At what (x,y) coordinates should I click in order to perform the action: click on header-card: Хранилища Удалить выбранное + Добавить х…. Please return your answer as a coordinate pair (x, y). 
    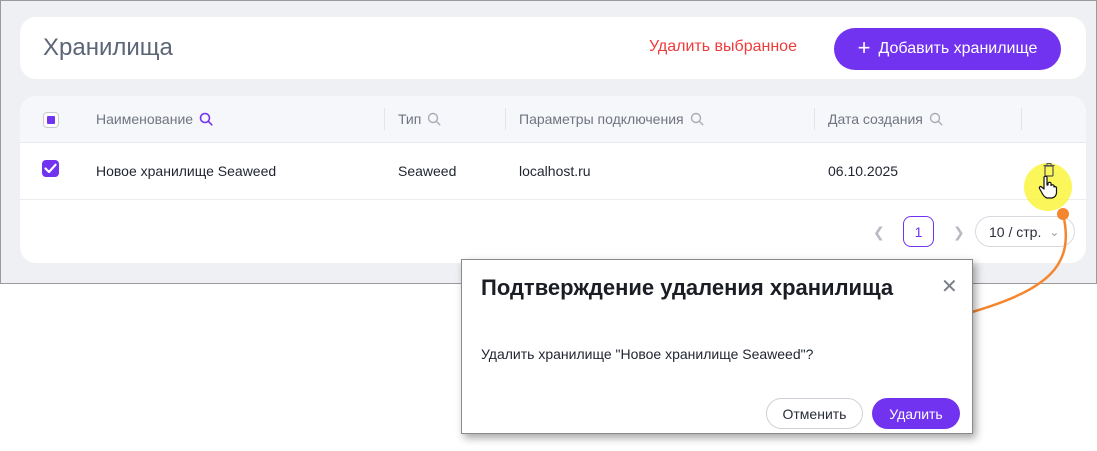
    Looking at the image, I should click on (553, 48).